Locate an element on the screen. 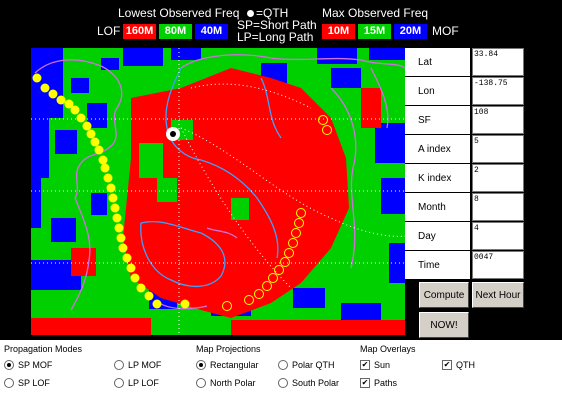 The width and height of the screenshot is (562, 419). day-input: 4 is located at coordinates (498, 236).